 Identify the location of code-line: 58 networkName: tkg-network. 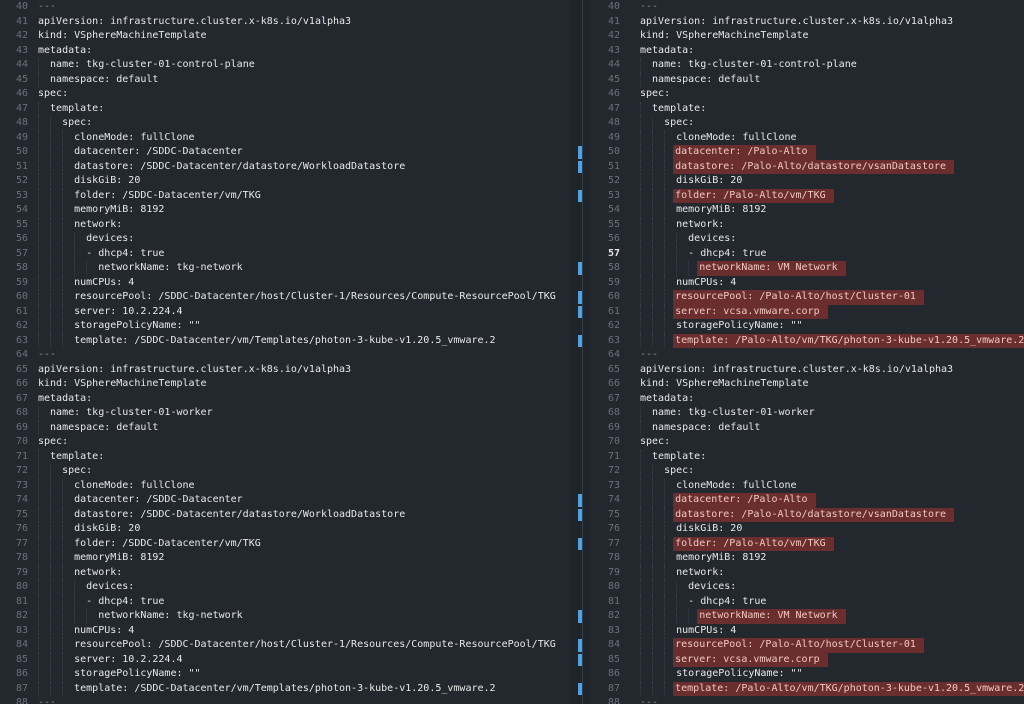
(285, 268).